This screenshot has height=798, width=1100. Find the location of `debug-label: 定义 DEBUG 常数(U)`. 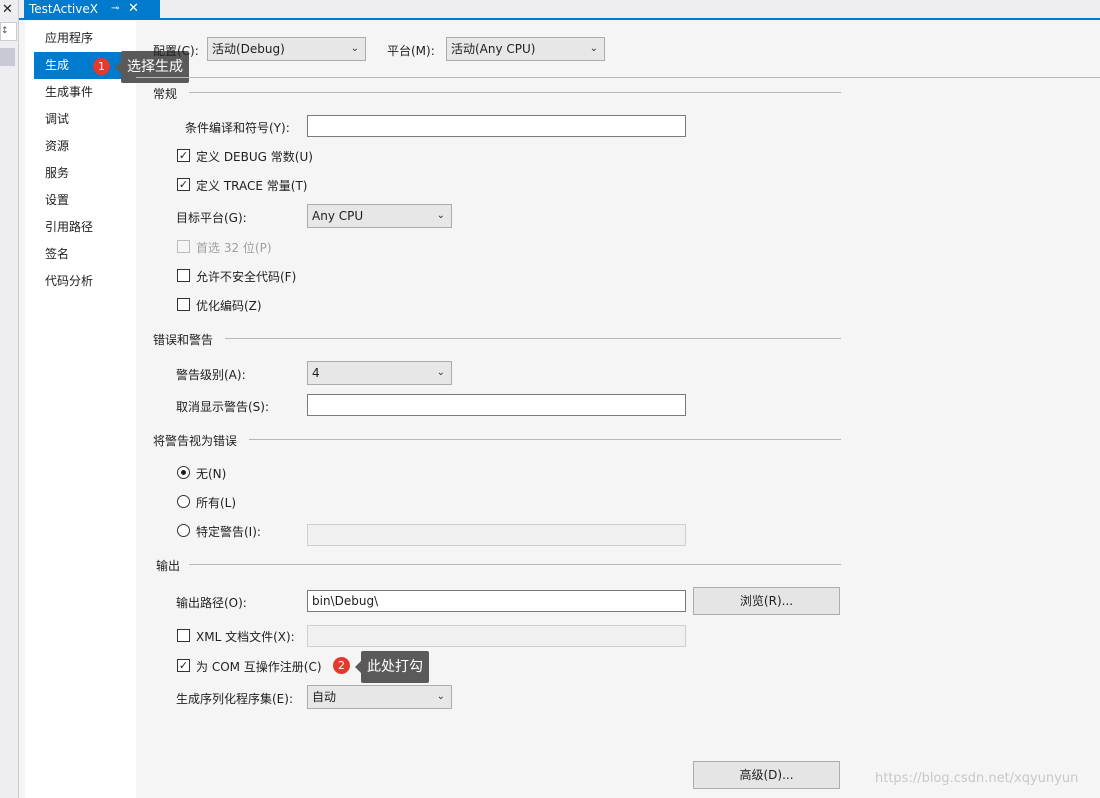

debug-label: 定义 DEBUG 常数(U) is located at coordinates (254, 157).